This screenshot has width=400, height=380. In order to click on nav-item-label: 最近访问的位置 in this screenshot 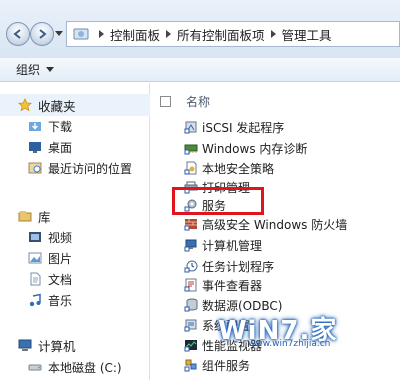, I will do `click(90, 168)`.